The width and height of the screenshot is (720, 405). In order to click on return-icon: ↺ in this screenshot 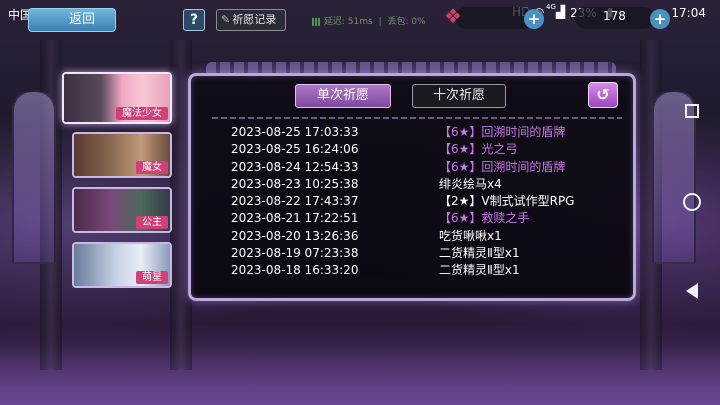, I will do `click(603, 95)`.